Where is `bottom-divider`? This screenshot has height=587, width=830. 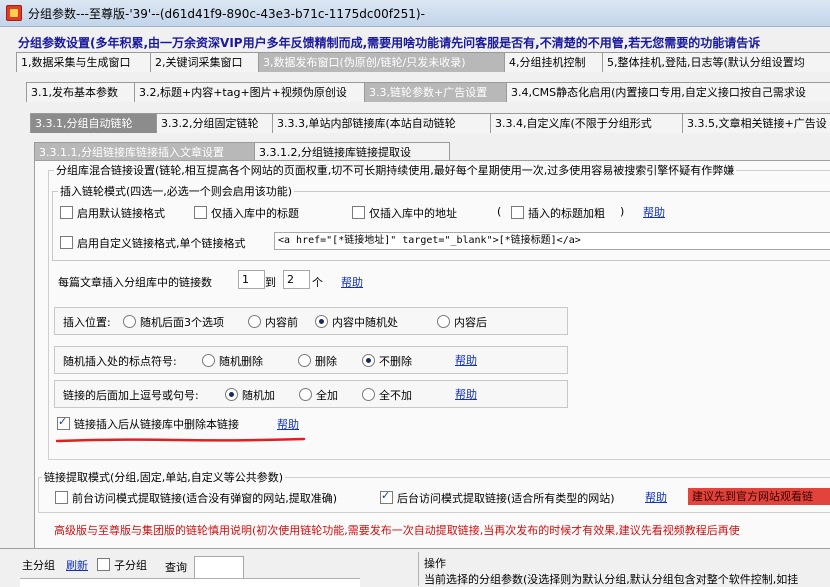 bottom-divider is located at coordinates (418, 569).